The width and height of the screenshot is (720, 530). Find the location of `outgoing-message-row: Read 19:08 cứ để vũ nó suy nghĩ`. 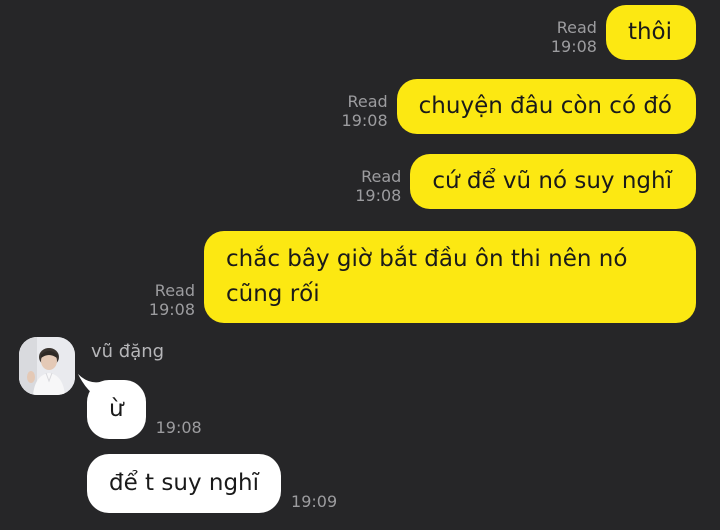

outgoing-message-row: Read 19:08 cứ để vũ nó suy nghĩ is located at coordinates (525, 181).